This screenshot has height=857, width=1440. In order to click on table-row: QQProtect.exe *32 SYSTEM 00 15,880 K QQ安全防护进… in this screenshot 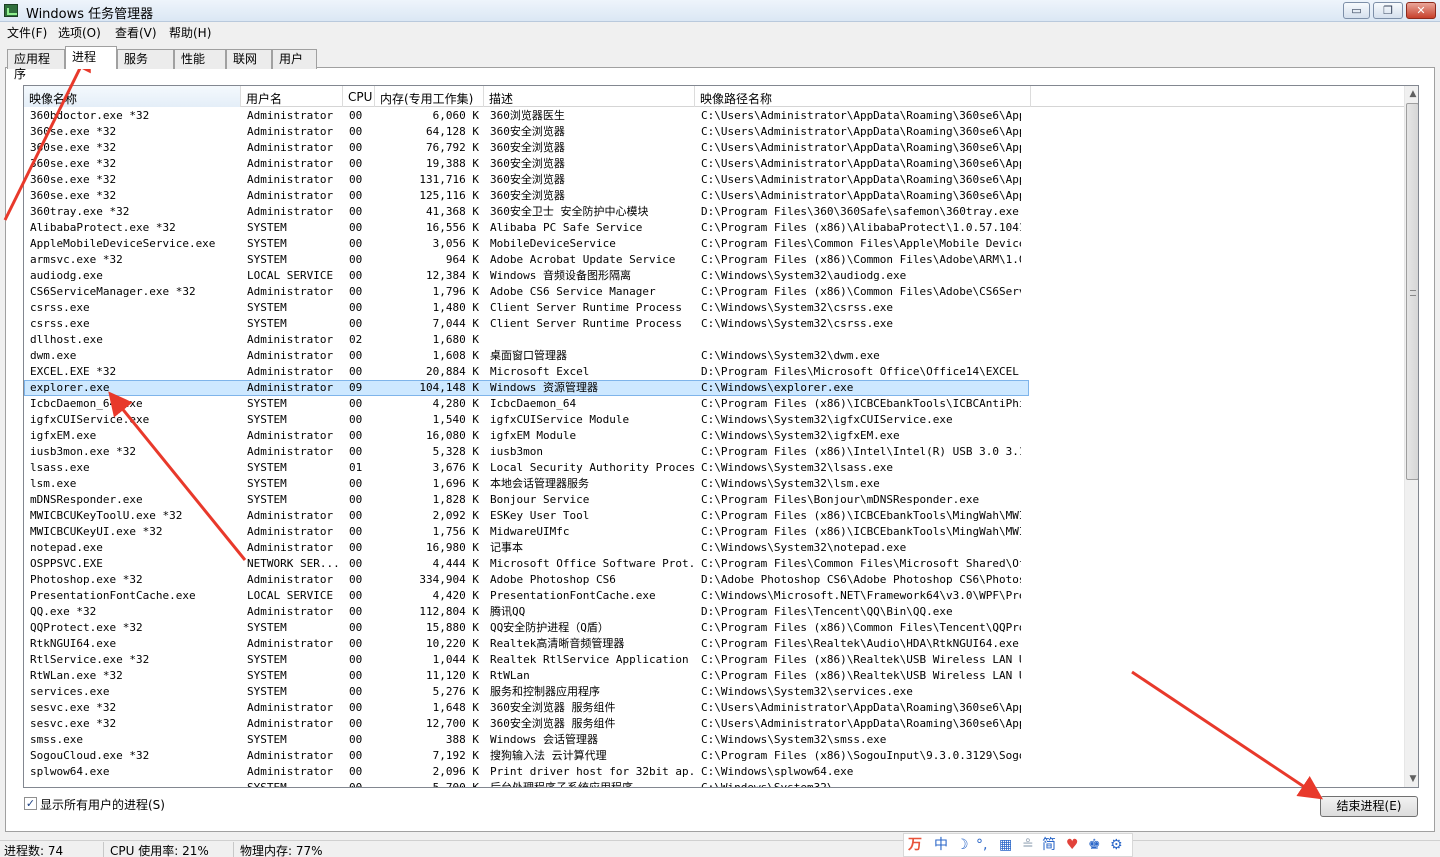, I will do `click(714, 628)`.